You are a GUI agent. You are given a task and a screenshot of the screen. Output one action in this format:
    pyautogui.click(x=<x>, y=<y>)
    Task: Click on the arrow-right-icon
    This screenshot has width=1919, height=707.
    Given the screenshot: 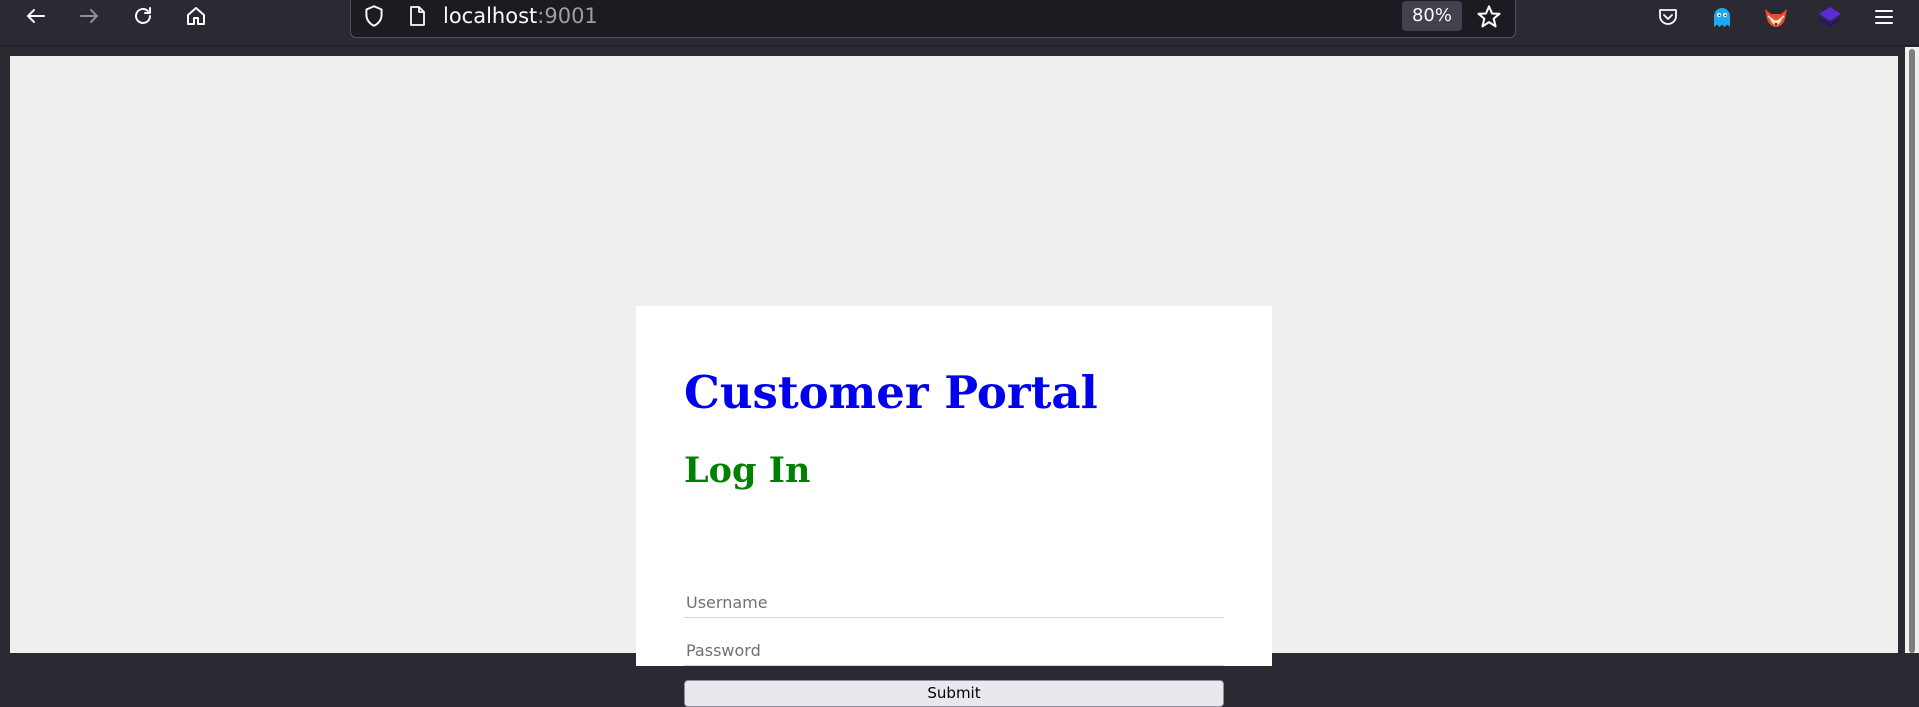 What is the action you would take?
    pyautogui.click(x=89, y=16)
    